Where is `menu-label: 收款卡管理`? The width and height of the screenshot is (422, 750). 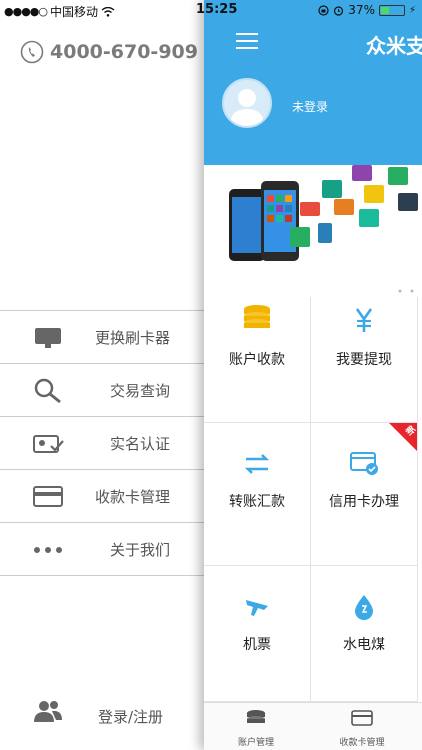
menu-label: 收款卡管理 is located at coordinates (132, 496).